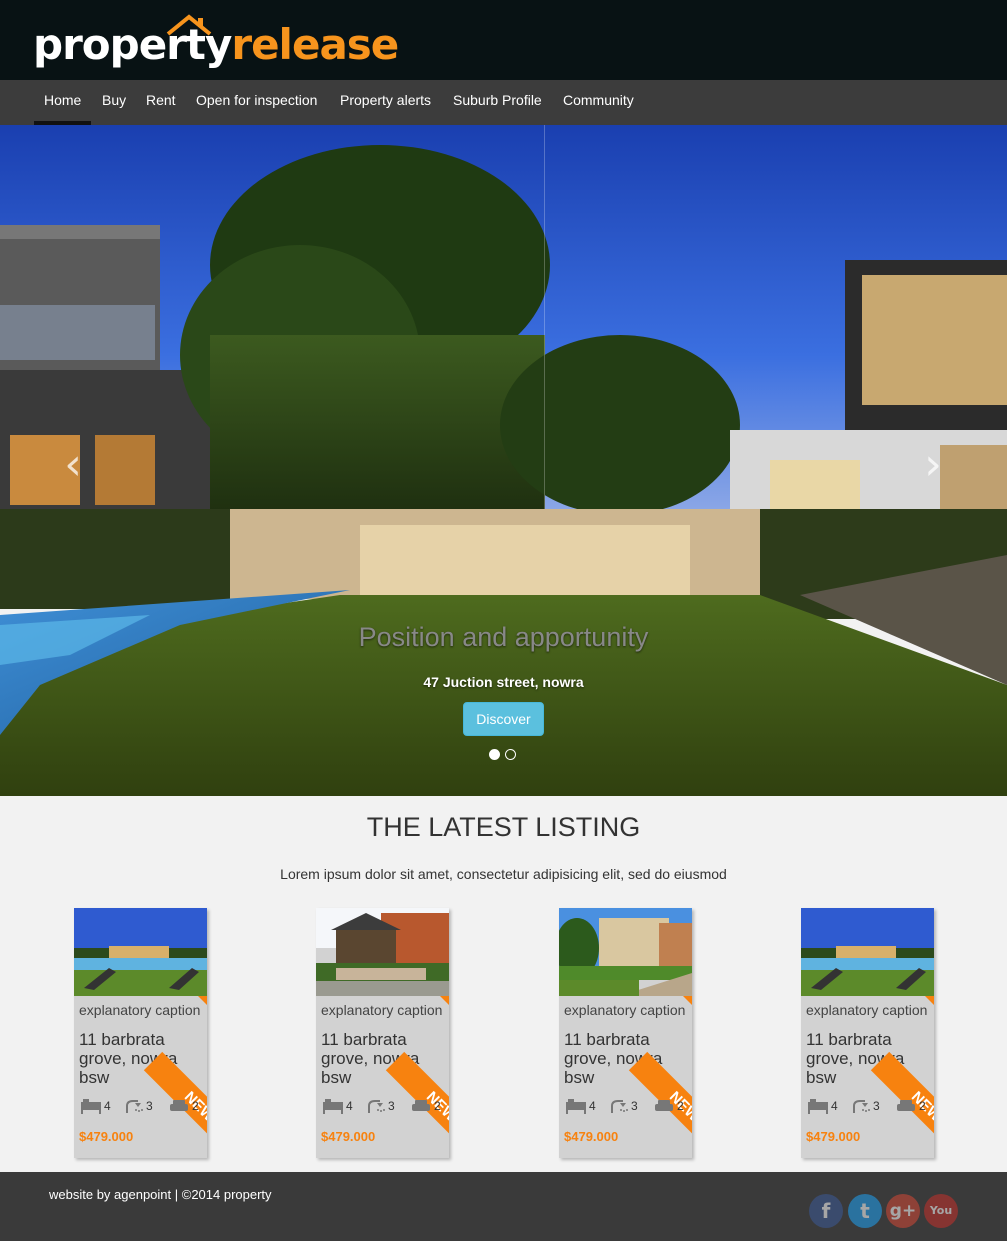 This screenshot has height=1241, width=1007. I want to click on discover-button: Discover, so click(503, 719).